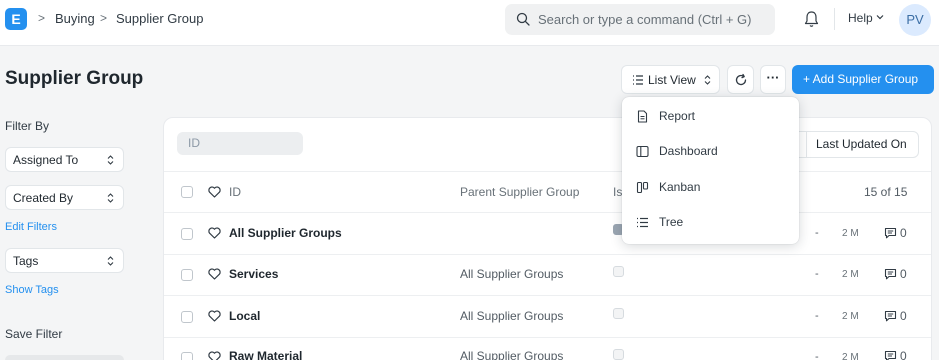 The image size is (939, 360). I want to click on sort-divider, so click(806, 144).